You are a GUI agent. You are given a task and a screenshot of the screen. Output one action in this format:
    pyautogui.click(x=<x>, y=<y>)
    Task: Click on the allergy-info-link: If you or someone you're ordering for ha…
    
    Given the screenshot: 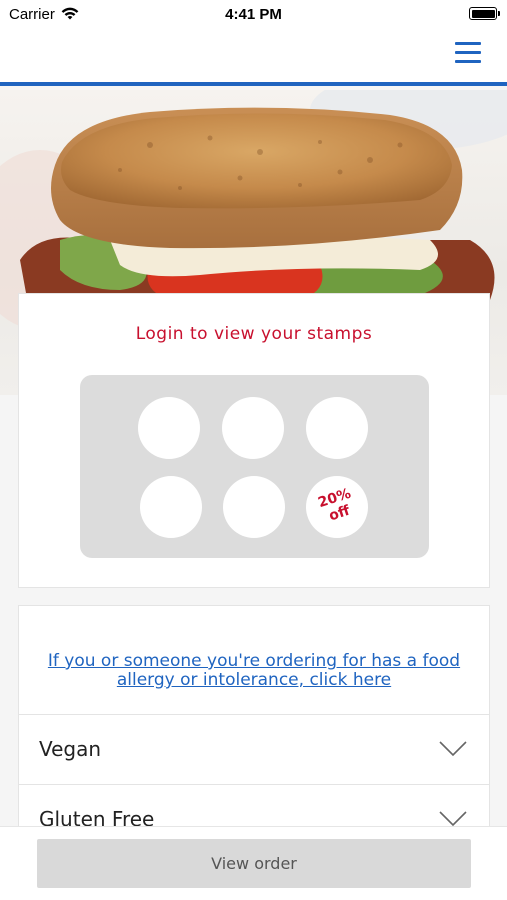 What is the action you would take?
    pyautogui.click(x=254, y=671)
    